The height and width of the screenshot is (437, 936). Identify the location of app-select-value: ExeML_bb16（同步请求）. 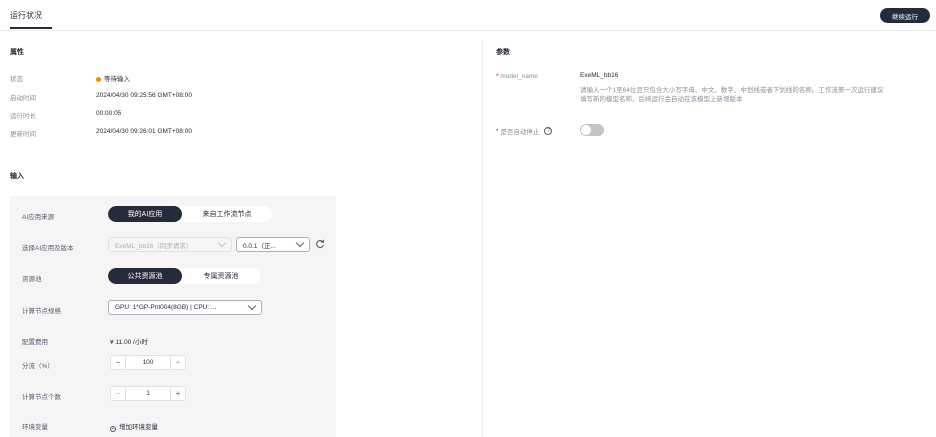
(154, 246).